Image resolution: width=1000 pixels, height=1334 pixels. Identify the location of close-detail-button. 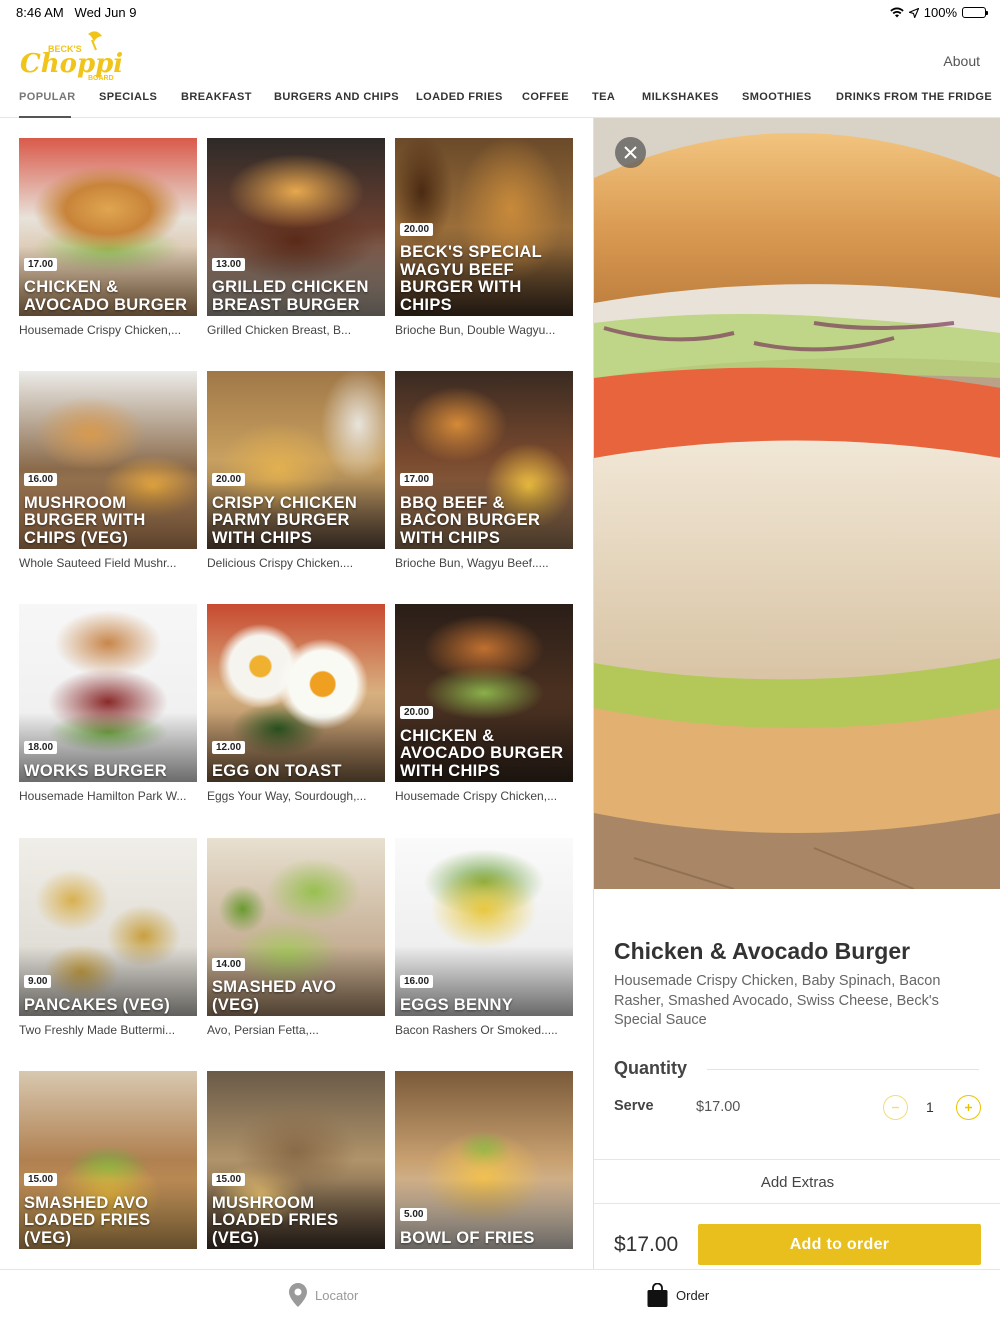
(630, 152).